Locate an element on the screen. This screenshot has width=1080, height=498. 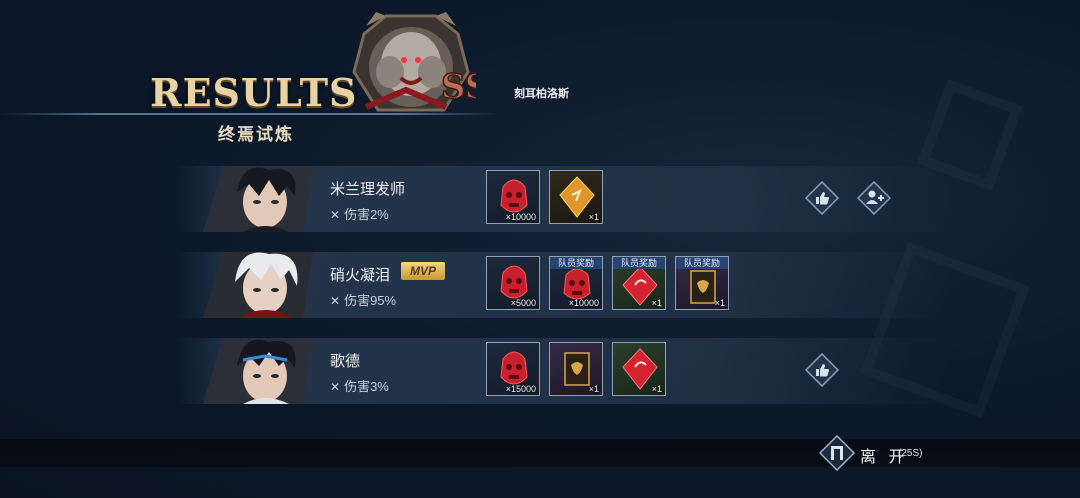
player-name: 歌德 is located at coordinates (345, 361).